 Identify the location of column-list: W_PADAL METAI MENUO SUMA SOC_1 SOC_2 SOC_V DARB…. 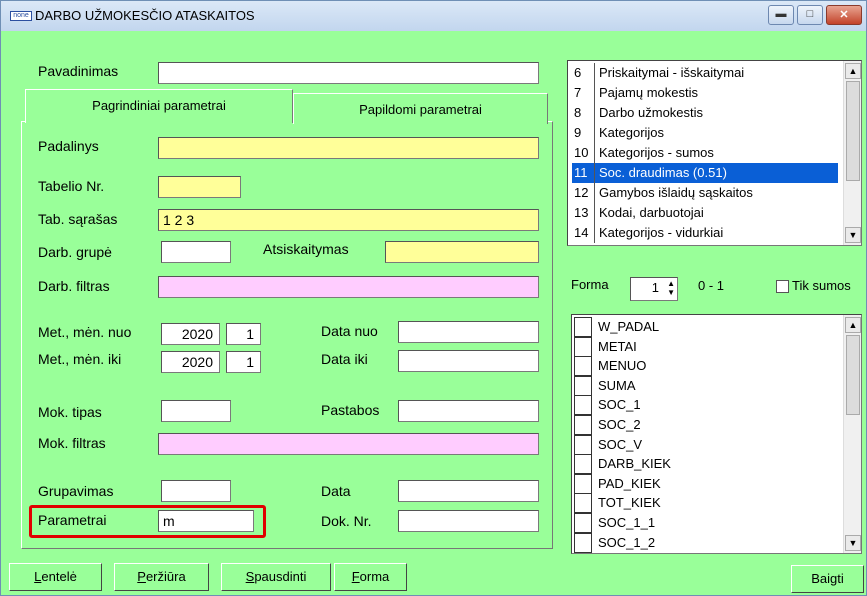
(716, 434).